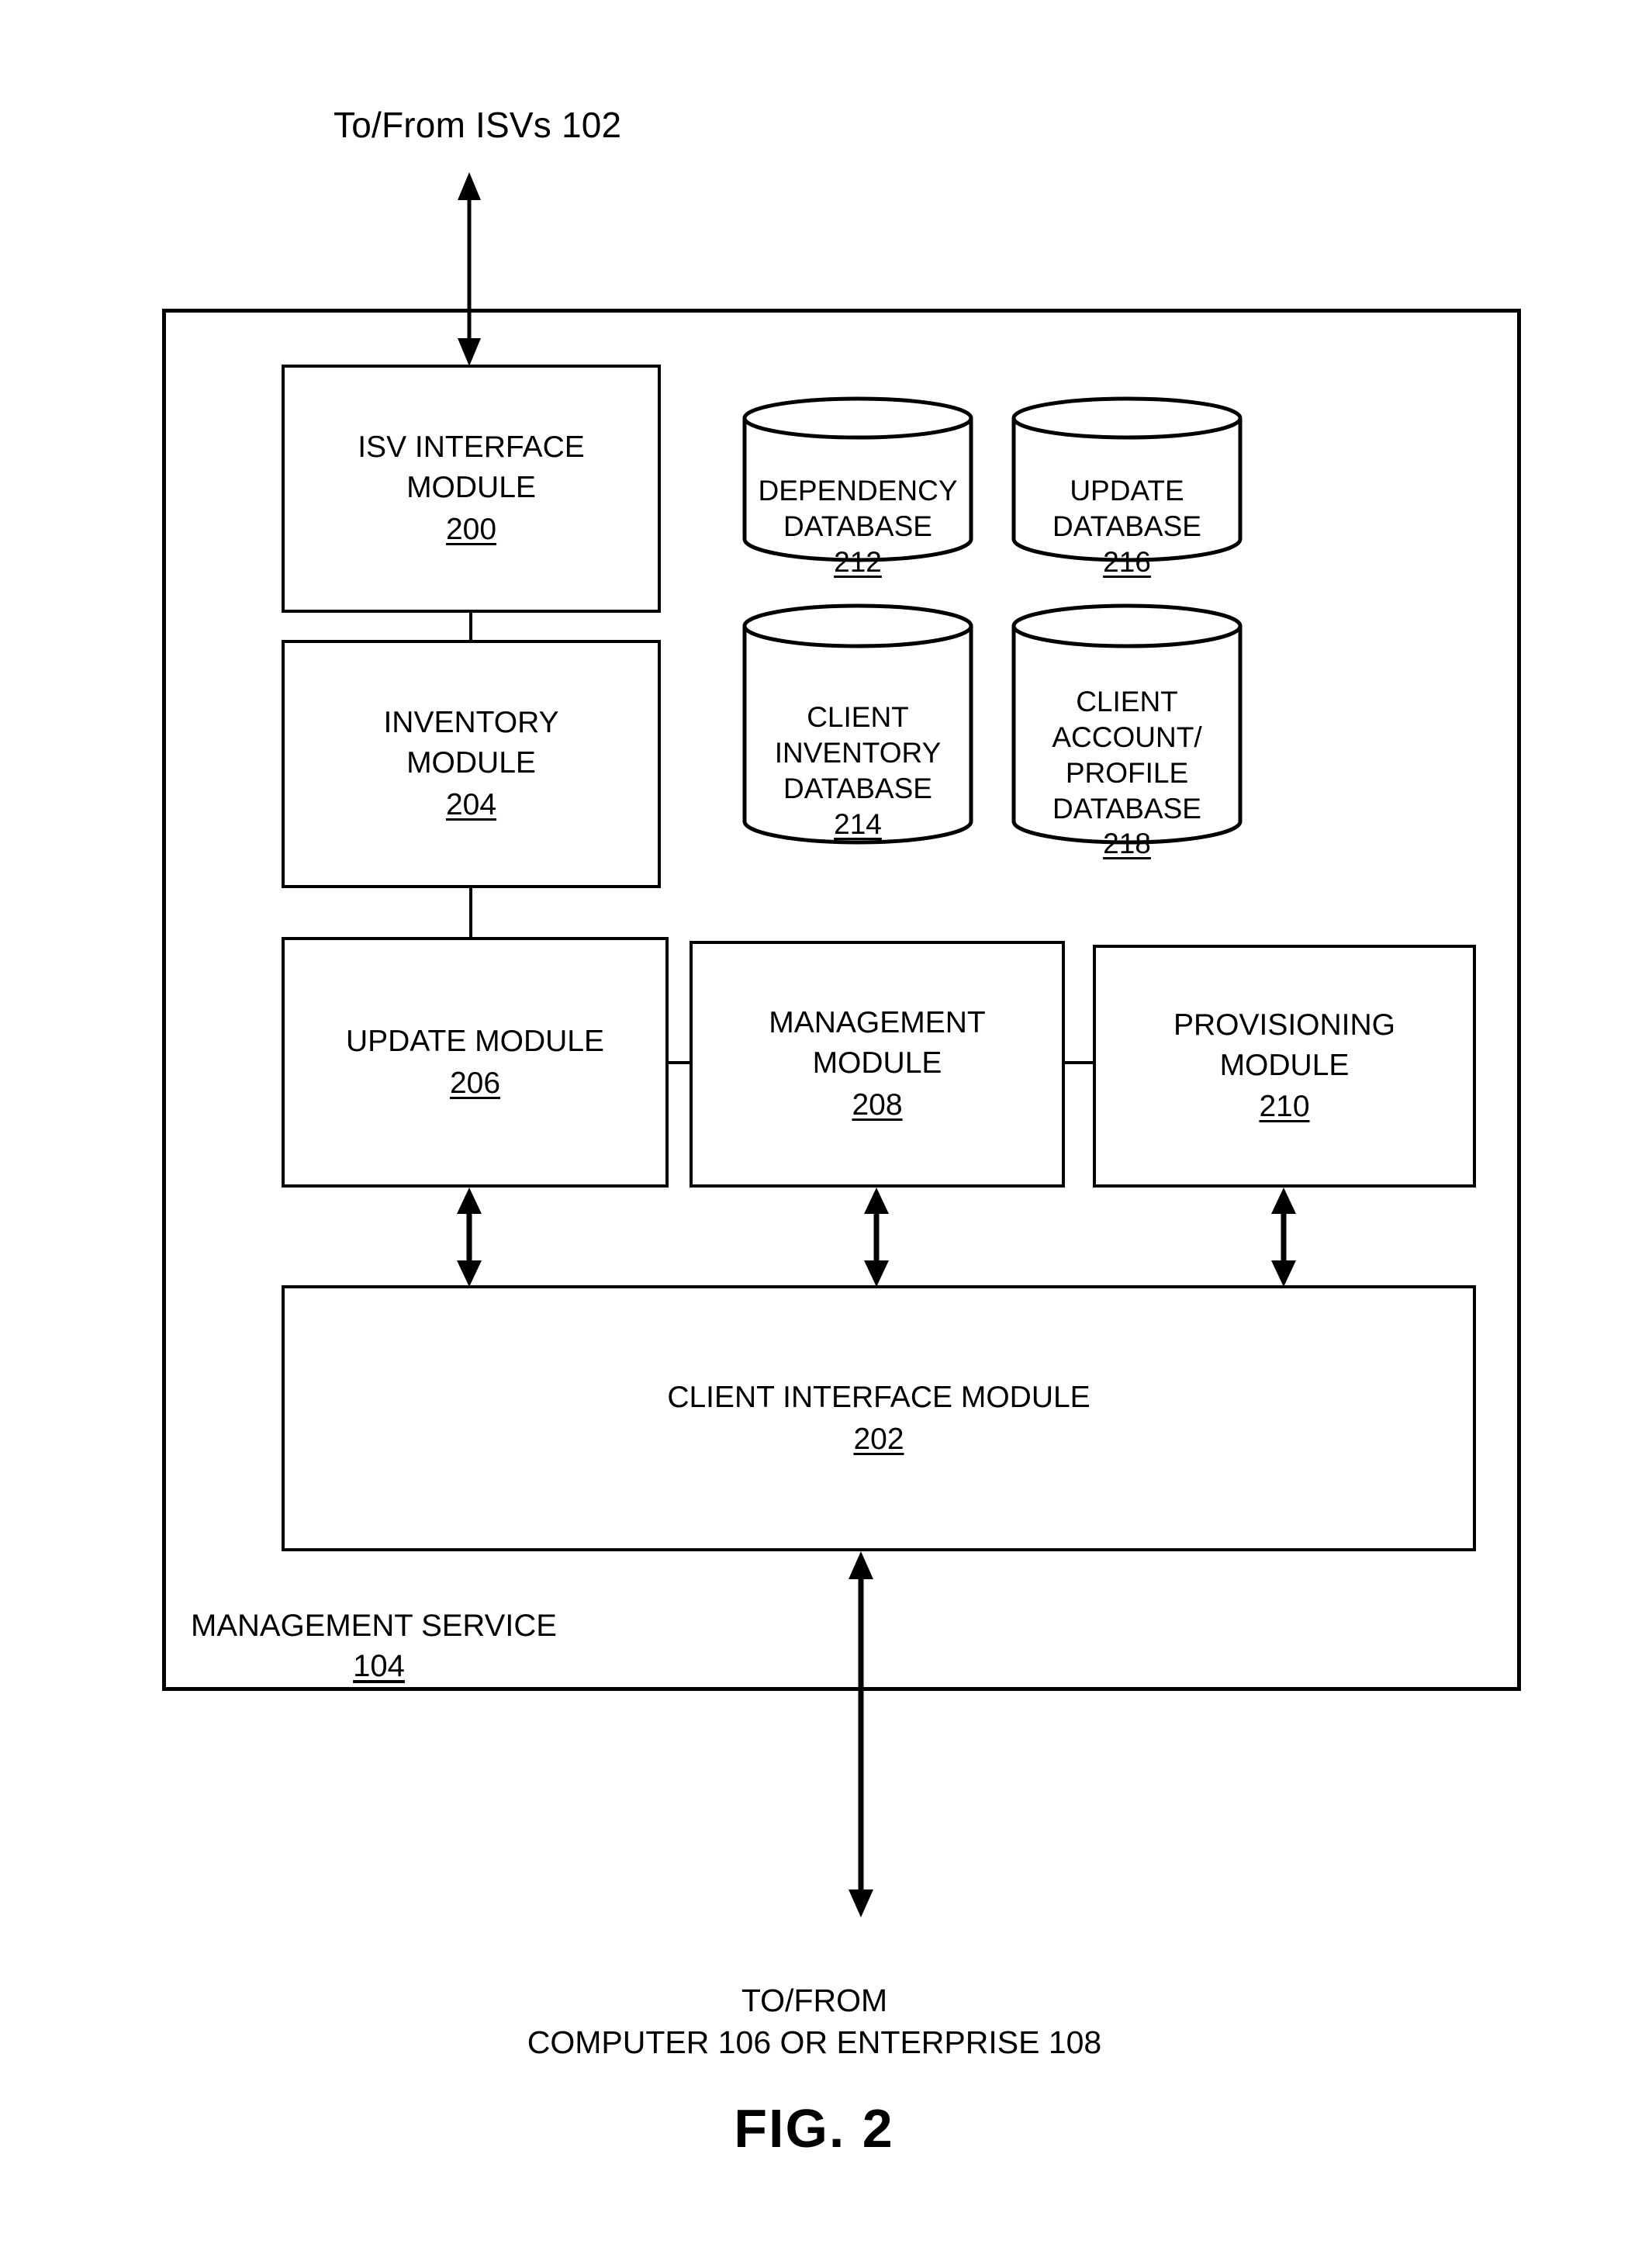 The image size is (1628, 2268). I want to click on inventory-module: INVENTORY MODULE 204, so click(471, 764).